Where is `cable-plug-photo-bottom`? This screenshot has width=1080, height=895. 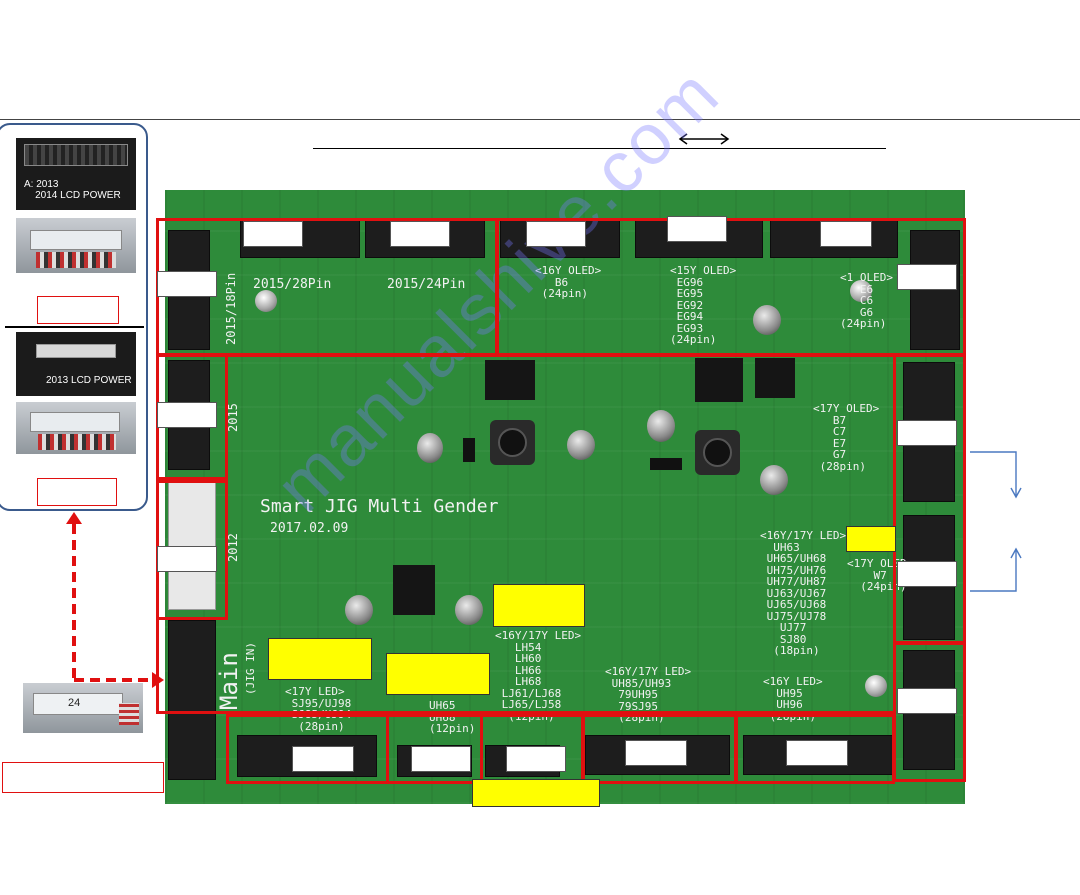 cable-plug-photo-bottom is located at coordinates (76, 428).